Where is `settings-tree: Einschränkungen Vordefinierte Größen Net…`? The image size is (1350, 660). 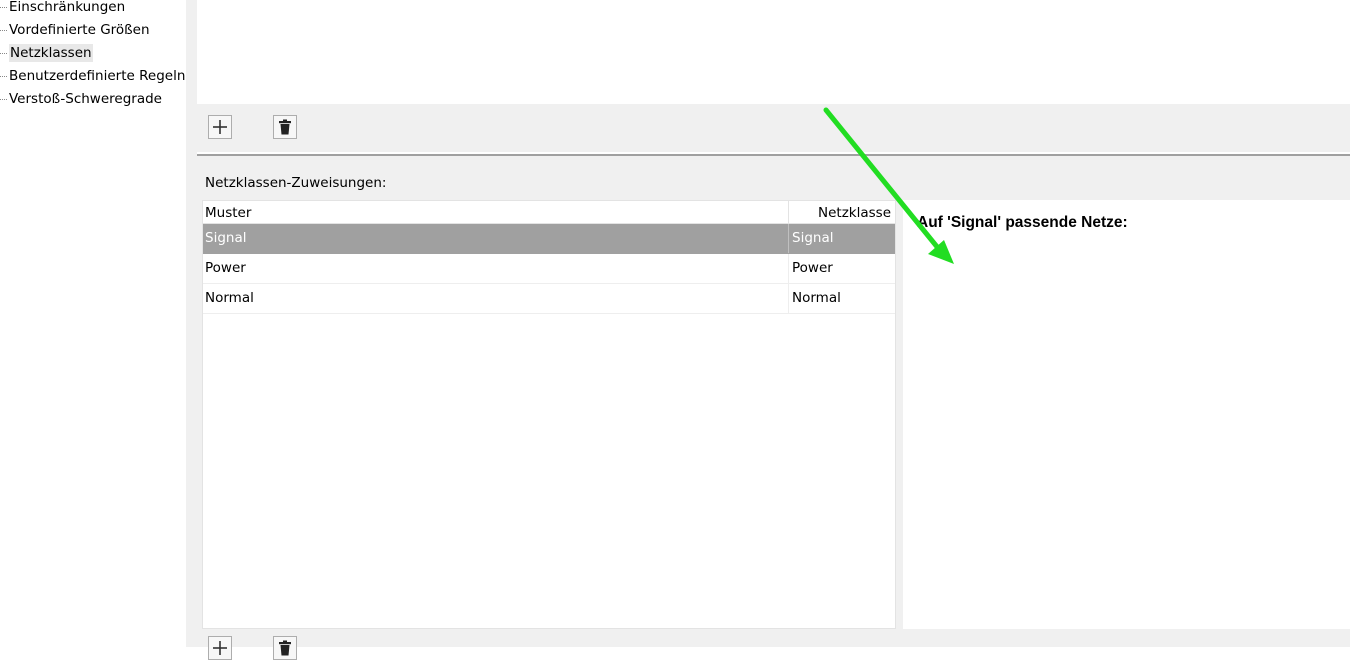 settings-tree: Einschränkungen Vordefinierte Größen Net… is located at coordinates (93, 55).